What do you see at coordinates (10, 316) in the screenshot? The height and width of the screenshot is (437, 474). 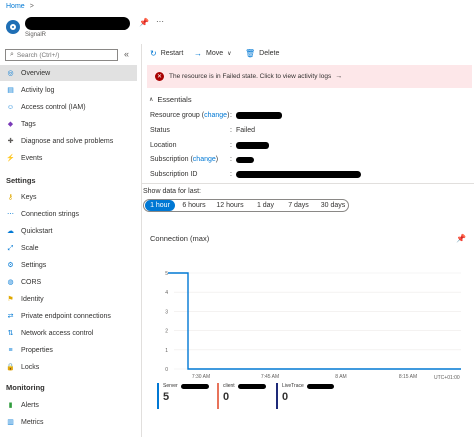 I see `endpoint-icon: ⇄` at bounding box center [10, 316].